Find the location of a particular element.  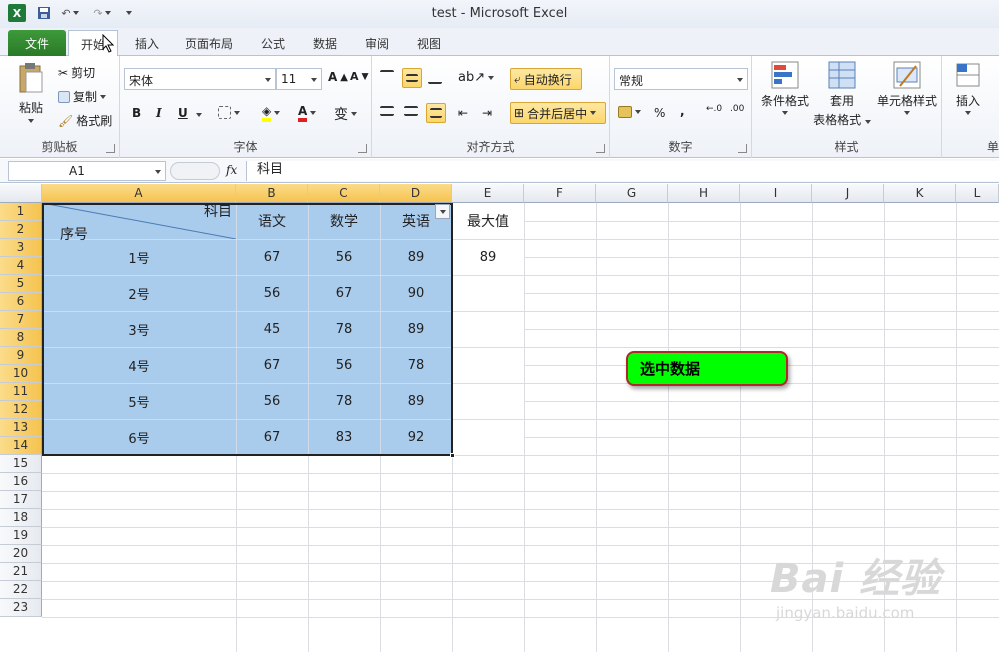

row-header-9: 9 is located at coordinates (21, 356).